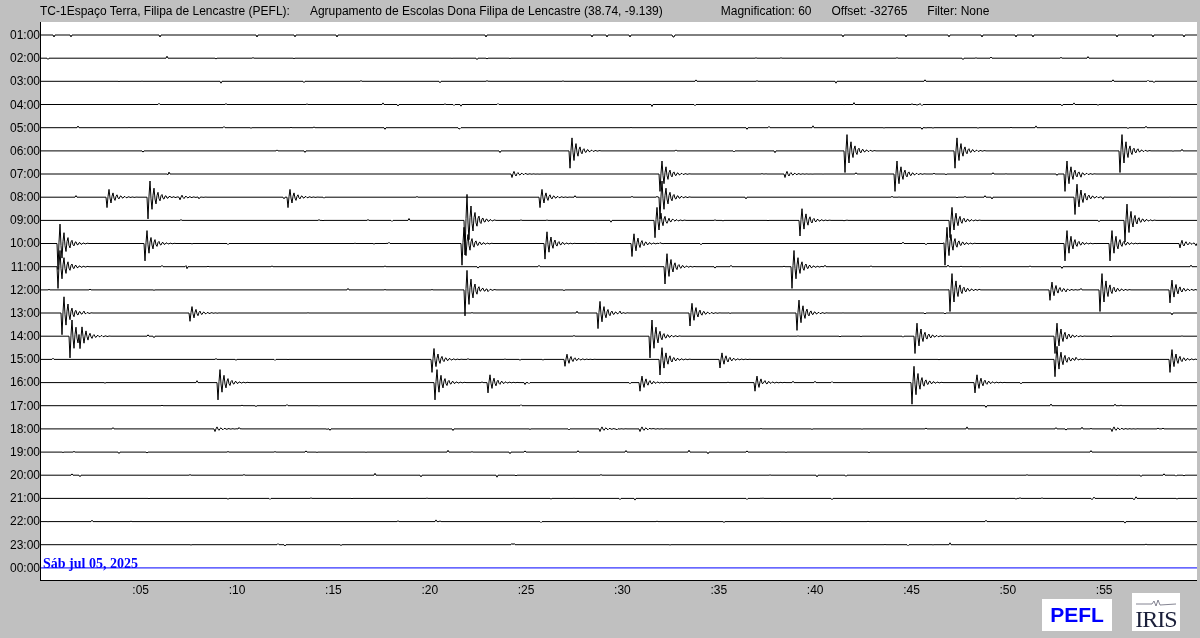 The width and height of the screenshot is (1200, 638). Describe the element at coordinates (958, 11) in the screenshot. I see `filter-label: Filter: None` at that location.